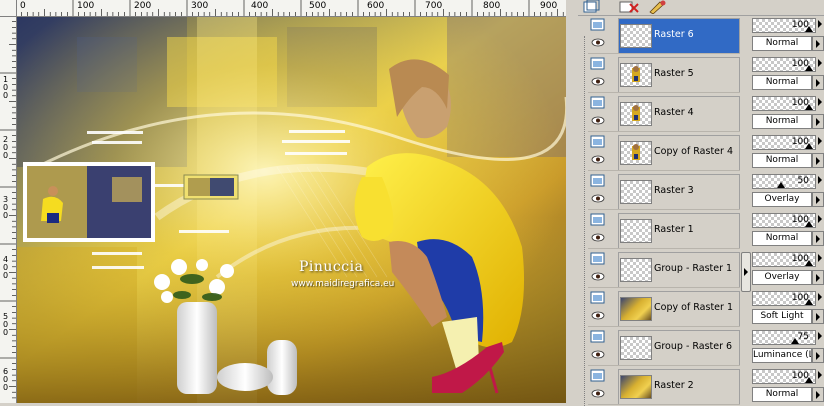 Image resolution: width=824 pixels, height=406 pixels. Describe the element at coordinates (657, 7) in the screenshot. I see `edit-layer-button` at that location.